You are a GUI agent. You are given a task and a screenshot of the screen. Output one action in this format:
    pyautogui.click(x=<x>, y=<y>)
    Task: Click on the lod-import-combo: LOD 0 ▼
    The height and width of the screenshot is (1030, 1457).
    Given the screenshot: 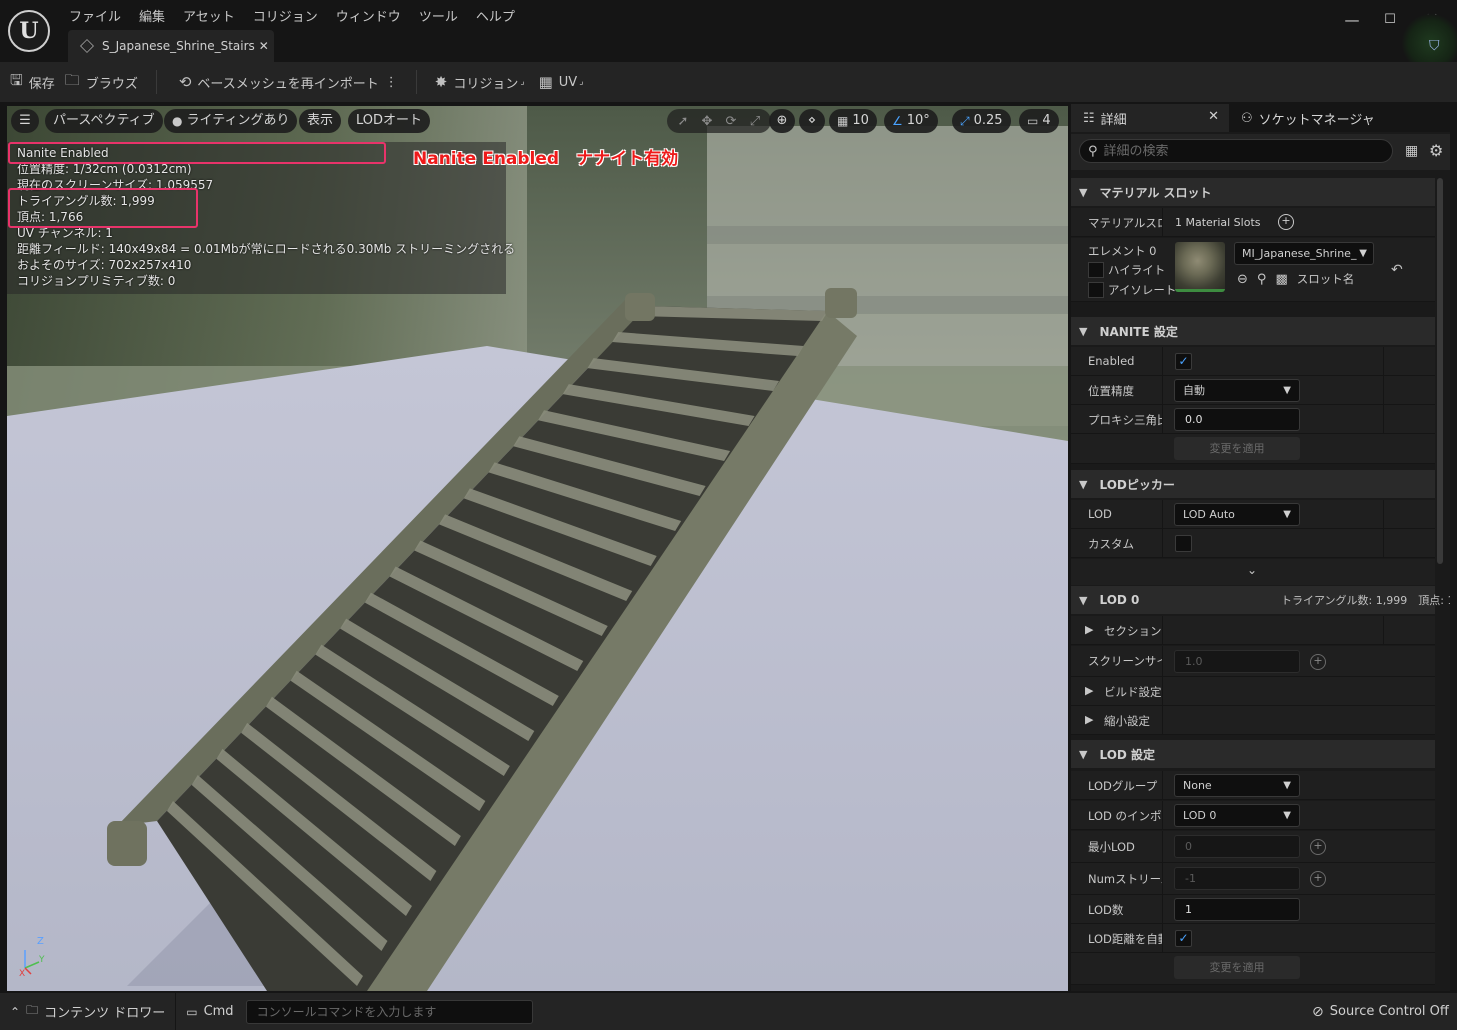 What is the action you would take?
    pyautogui.click(x=1237, y=815)
    